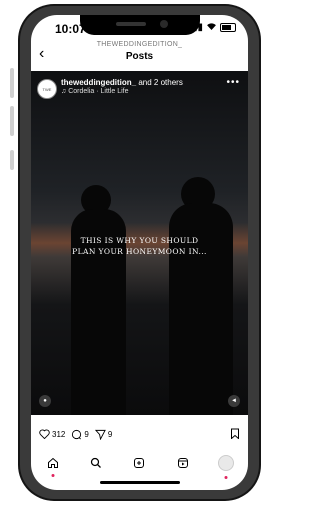 This screenshot has height=507, width=320. What do you see at coordinates (96, 464) in the screenshot?
I see `search-icon` at bounding box center [96, 464].